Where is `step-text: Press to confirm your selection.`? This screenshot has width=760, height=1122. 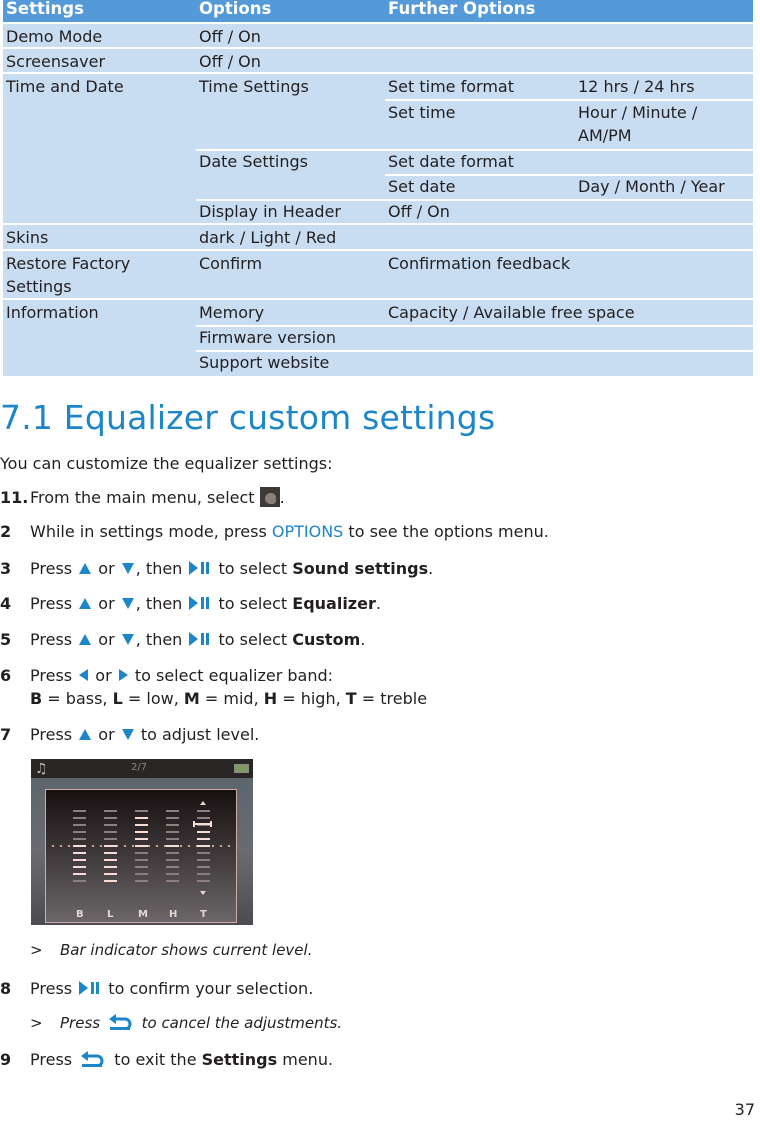 step-text: Press to confirm your selection. is located at coordinates (171, 989).